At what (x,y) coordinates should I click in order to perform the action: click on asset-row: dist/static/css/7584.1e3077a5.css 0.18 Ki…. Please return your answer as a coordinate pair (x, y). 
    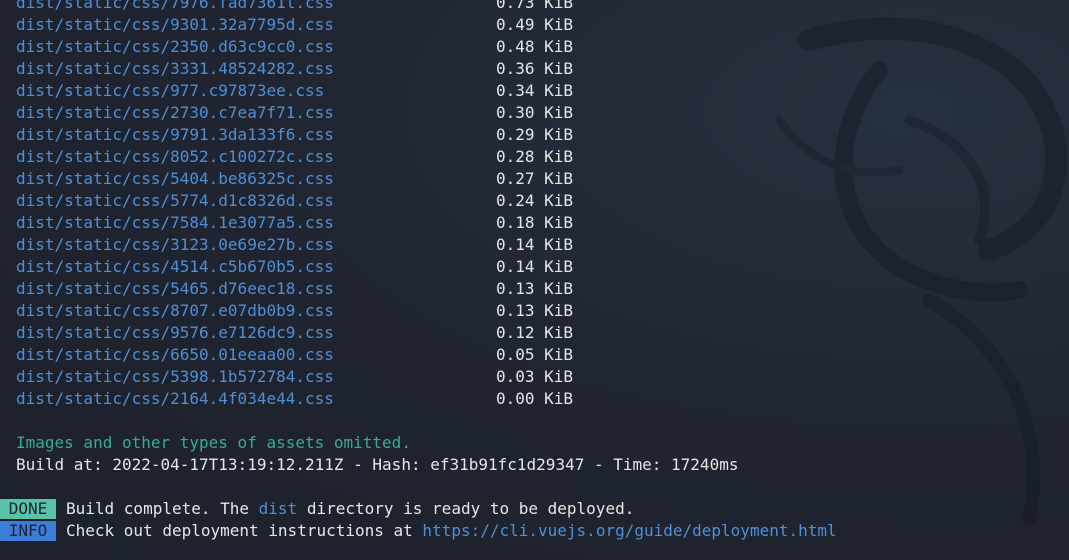
    Looking at the image, I should click on (542, 223).